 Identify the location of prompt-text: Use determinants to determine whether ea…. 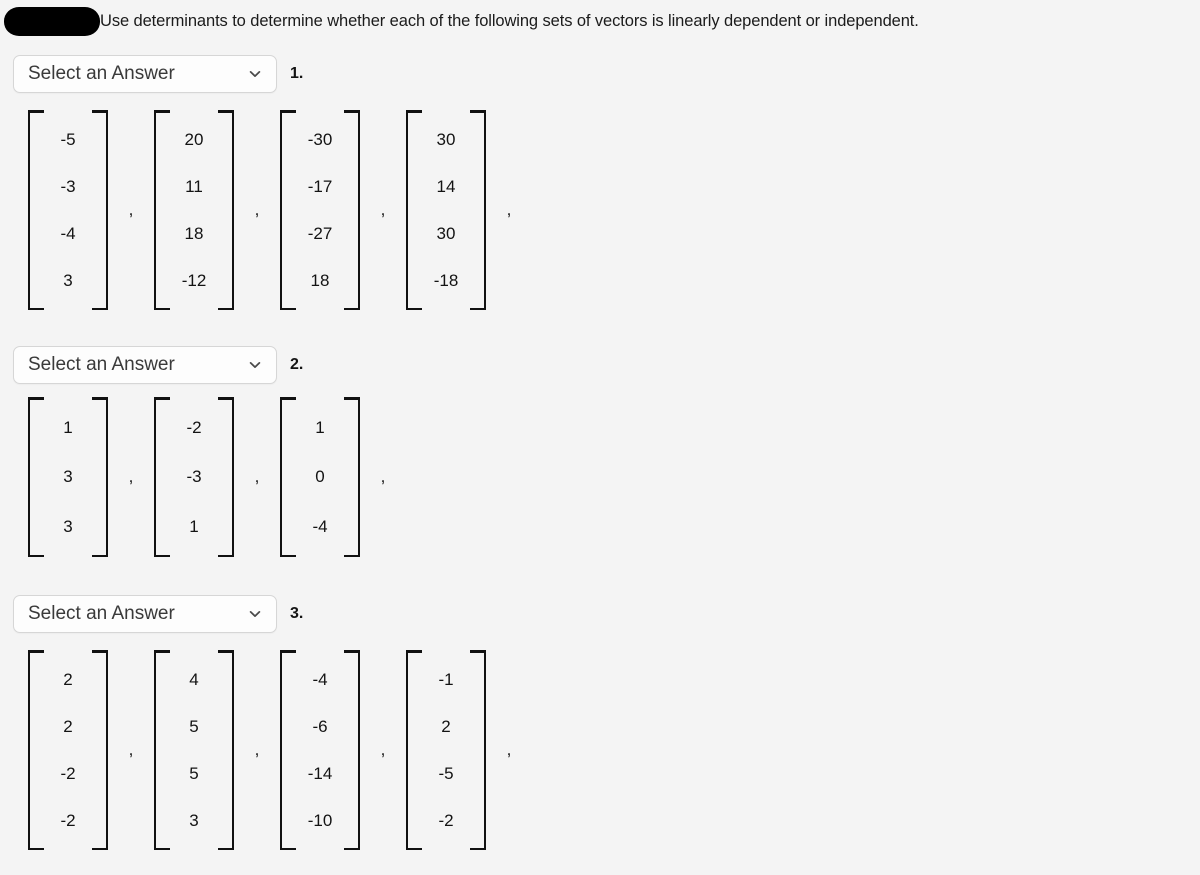
(509, 21).